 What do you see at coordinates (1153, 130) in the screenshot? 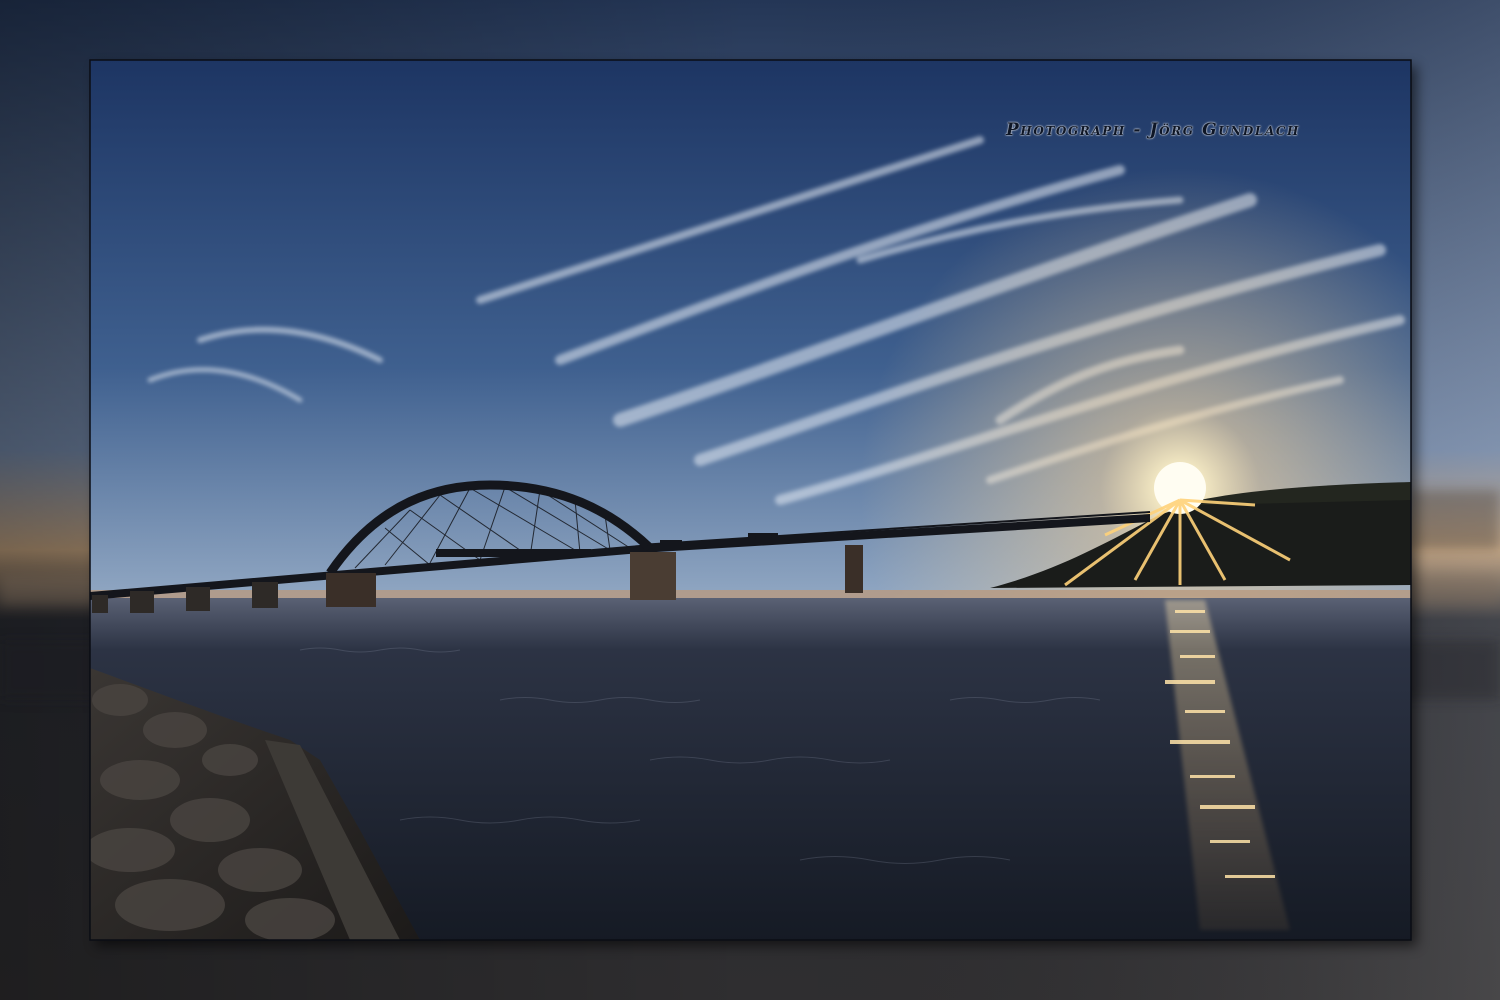
I see `photographer-watermark: Photograph - Jörg Gundlach` at bounding box center [1153, 130].